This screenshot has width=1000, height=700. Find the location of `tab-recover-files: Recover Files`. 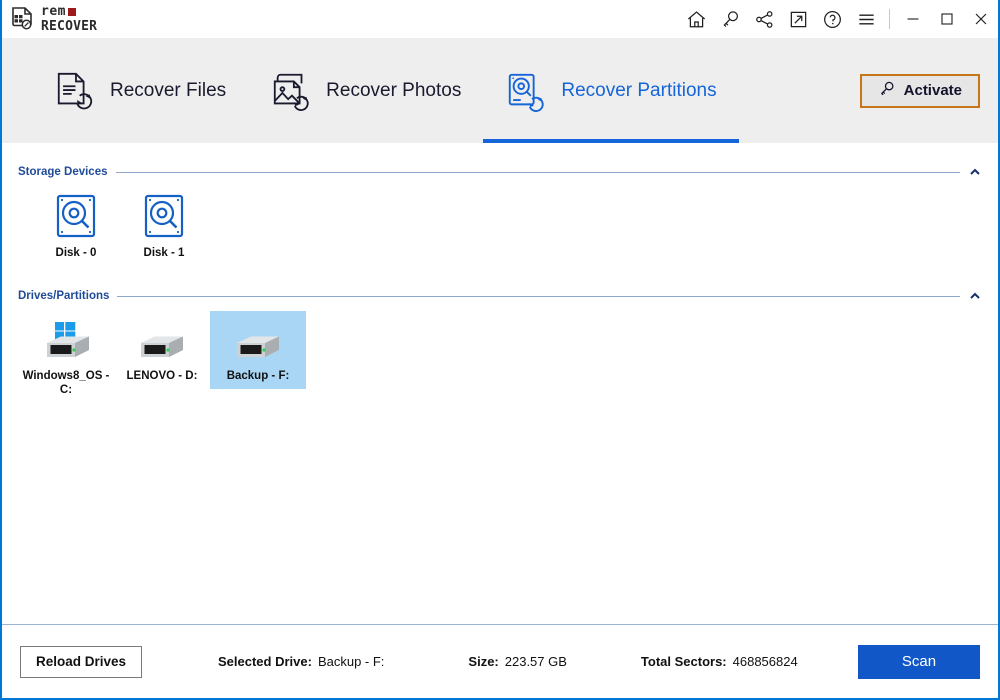

tab-recover-files: Recover Files is located at coordinates (140, 90).